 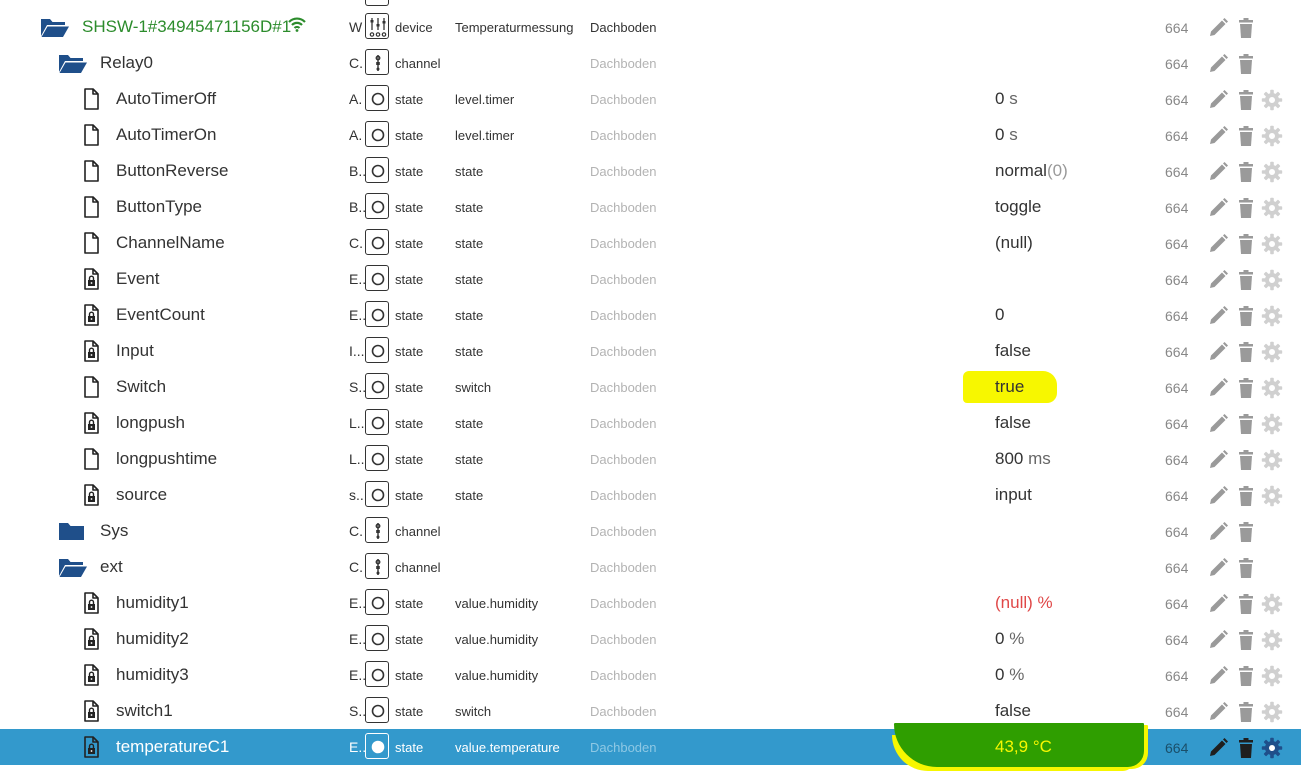 What do you see at coordinates (166, 99) in the screenshot?
I see `object-name: AutoTimerOff` at bounding box center [166, 99].